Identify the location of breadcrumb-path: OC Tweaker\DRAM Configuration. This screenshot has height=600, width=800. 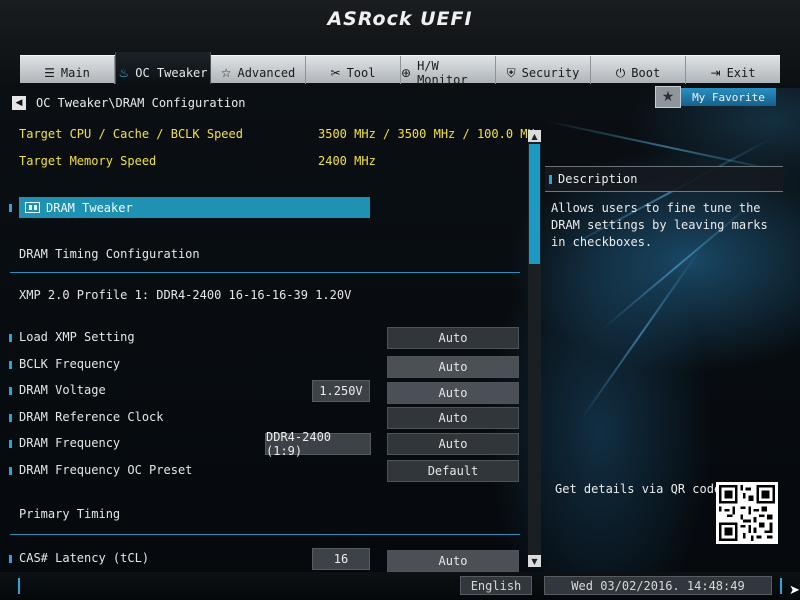
(141, 103).